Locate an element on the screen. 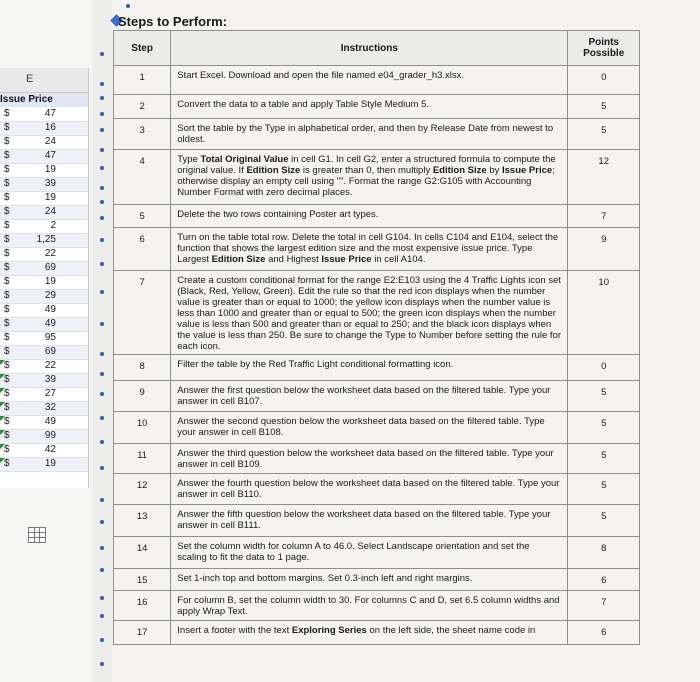  step-number: 2 is located at coordinates (142, 106).